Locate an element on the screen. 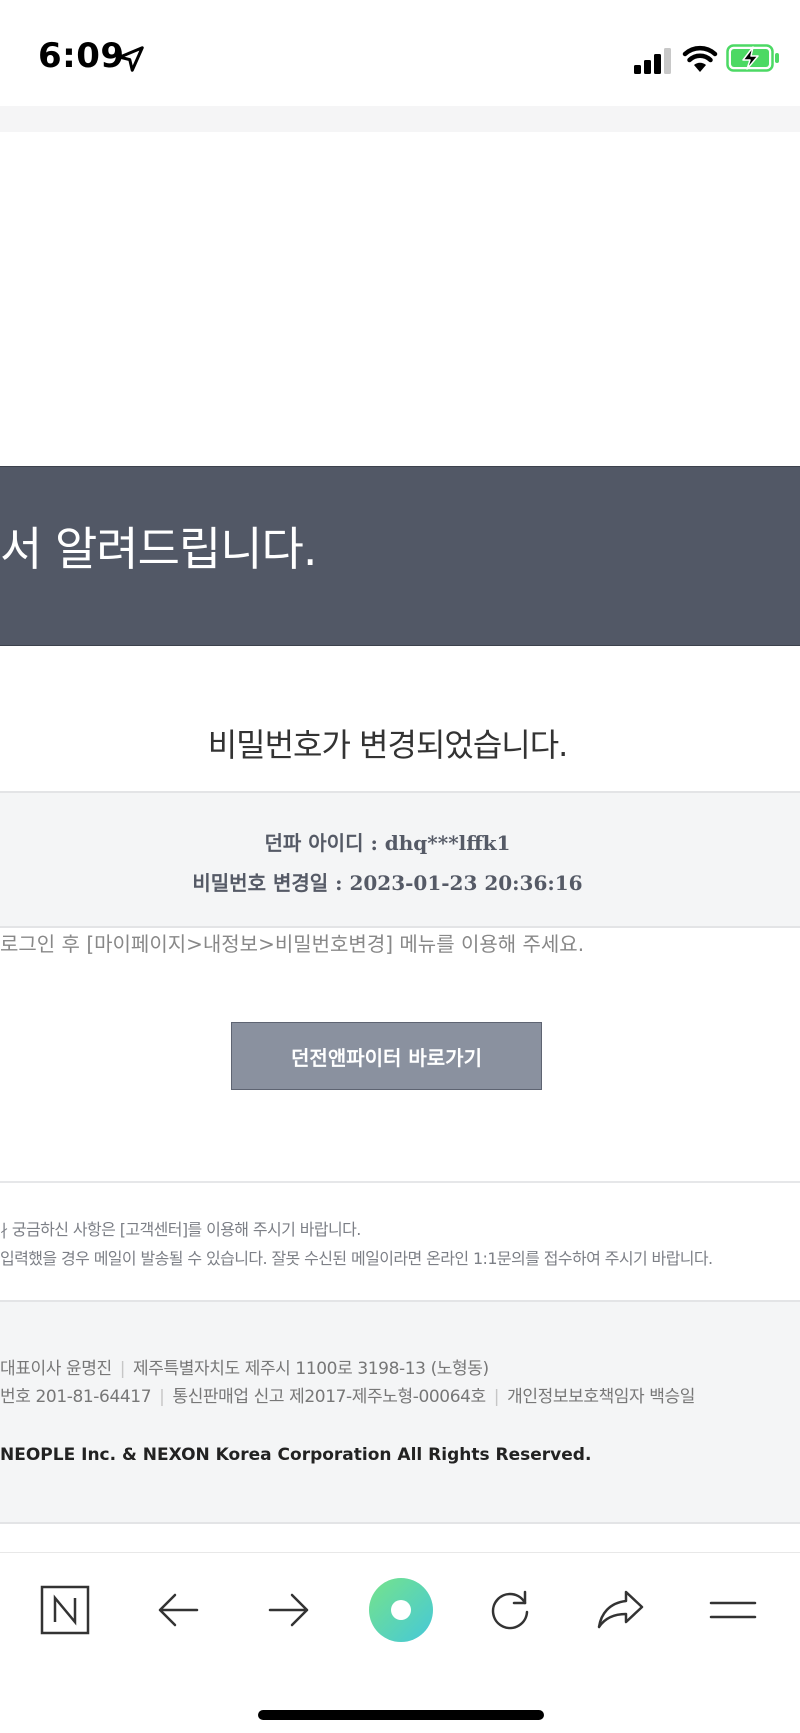 The image size is (800, 1733). status-time: 6:09 is located at coordinates (81, 56).